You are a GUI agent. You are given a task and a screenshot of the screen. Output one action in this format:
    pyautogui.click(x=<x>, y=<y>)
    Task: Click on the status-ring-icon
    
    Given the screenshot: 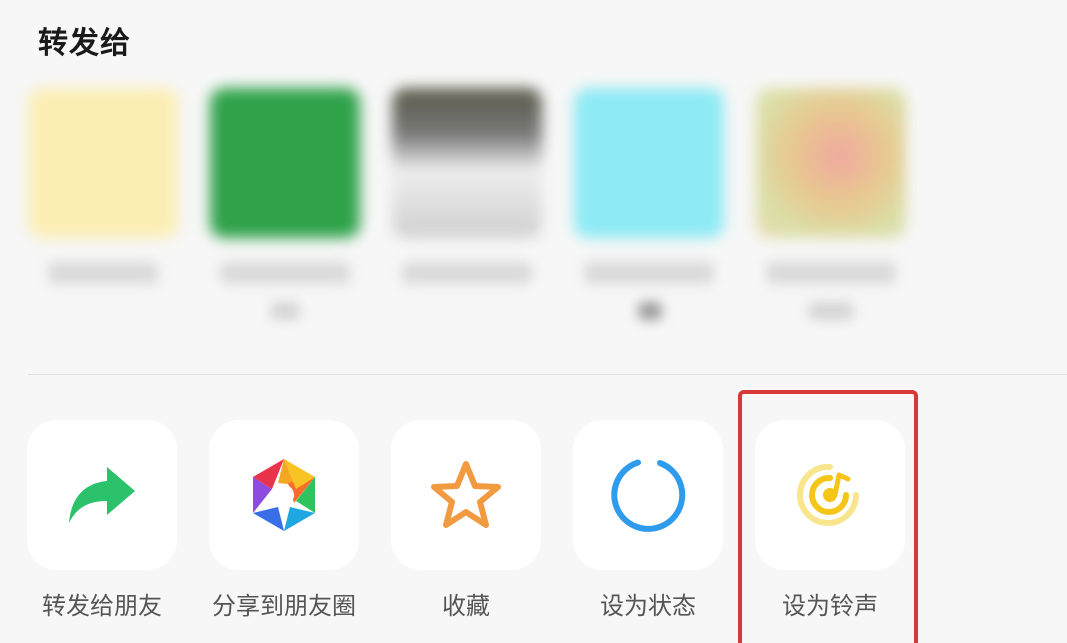 What is the action you would take?
    pyautogui.click(x=648, y=495)
    